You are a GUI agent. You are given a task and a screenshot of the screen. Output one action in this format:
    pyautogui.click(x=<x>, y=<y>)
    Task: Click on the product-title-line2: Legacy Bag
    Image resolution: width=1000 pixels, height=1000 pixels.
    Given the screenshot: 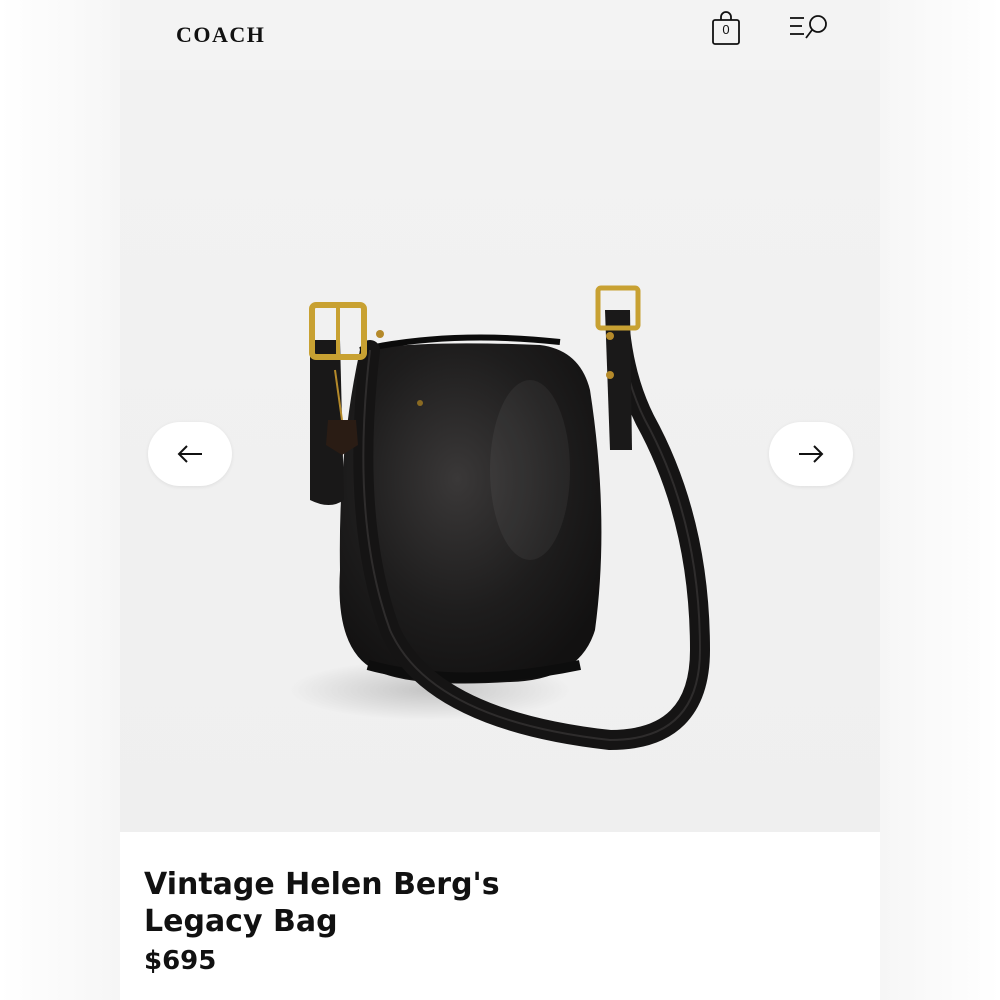 What is the action you would take?
    pyautogui.click(x=241, y=921)
    